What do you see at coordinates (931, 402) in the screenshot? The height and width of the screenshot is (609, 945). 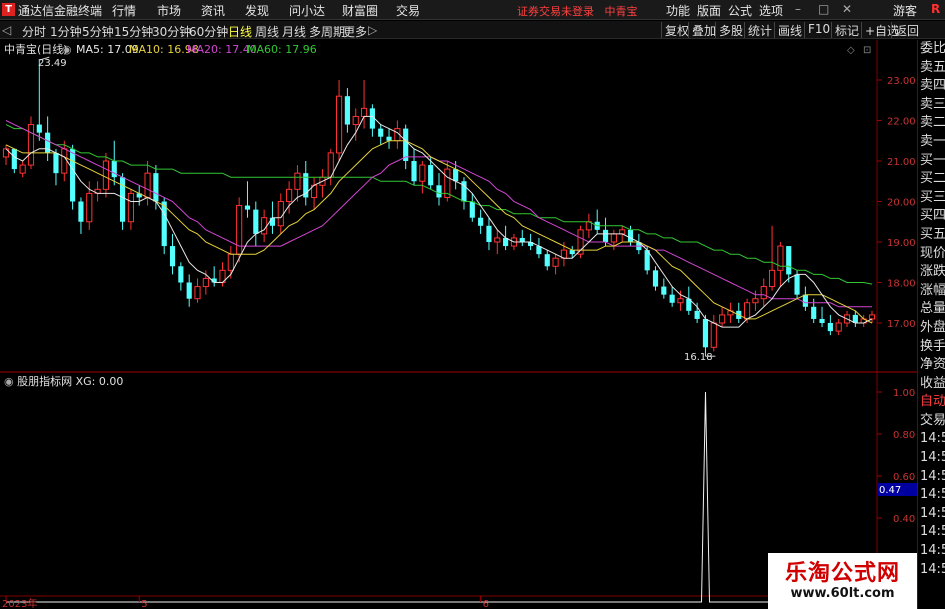 I see `auto-trade-link: 自动` at bounding box center [931, 402].